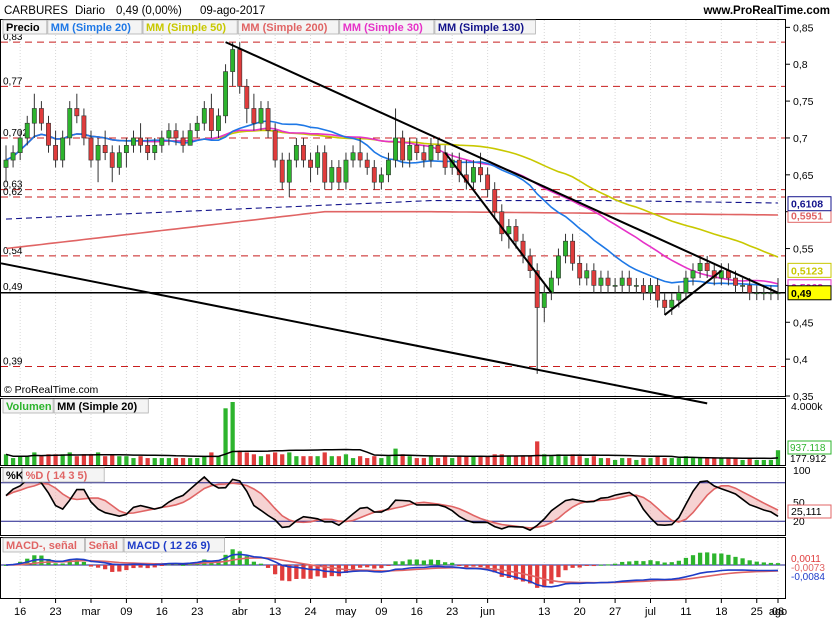 Image resolution: width=835 pixels, height=620 pixels. What do you see at coordinates (766, 11) in the screenshot?
I see `site-url: www.ProRealTime.com` at bounding box center [766, 11].